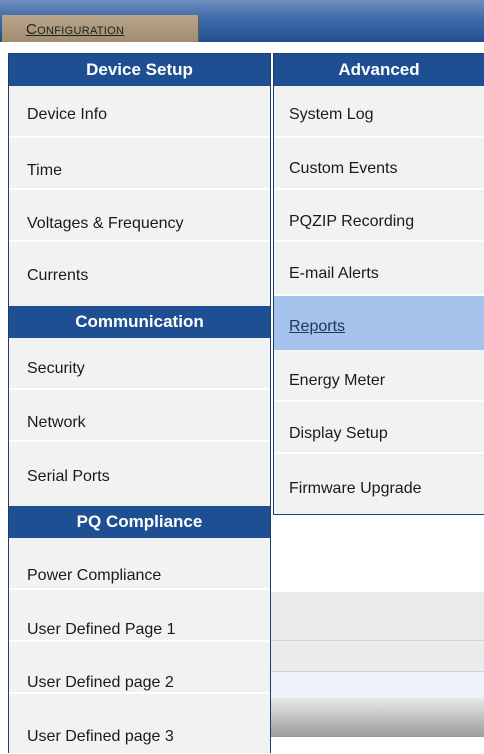  What do you see at coordinates (139, 274) in the screenshot?
I see `menu-item-currents: Currents` at bounding box center [139, 274].